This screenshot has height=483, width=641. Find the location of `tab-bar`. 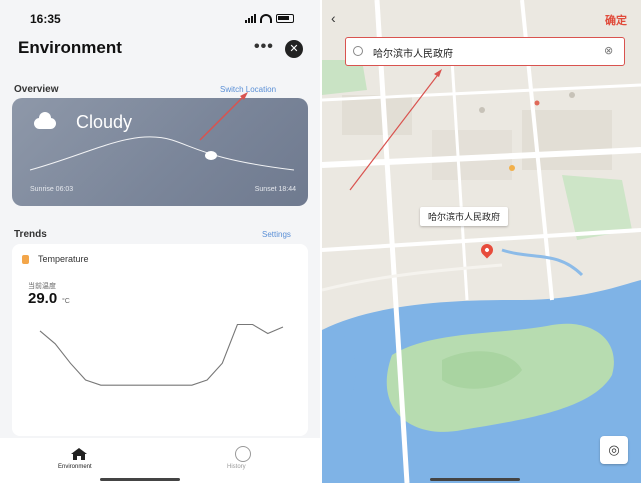

tab-bar is located at coordinates (160, 460).